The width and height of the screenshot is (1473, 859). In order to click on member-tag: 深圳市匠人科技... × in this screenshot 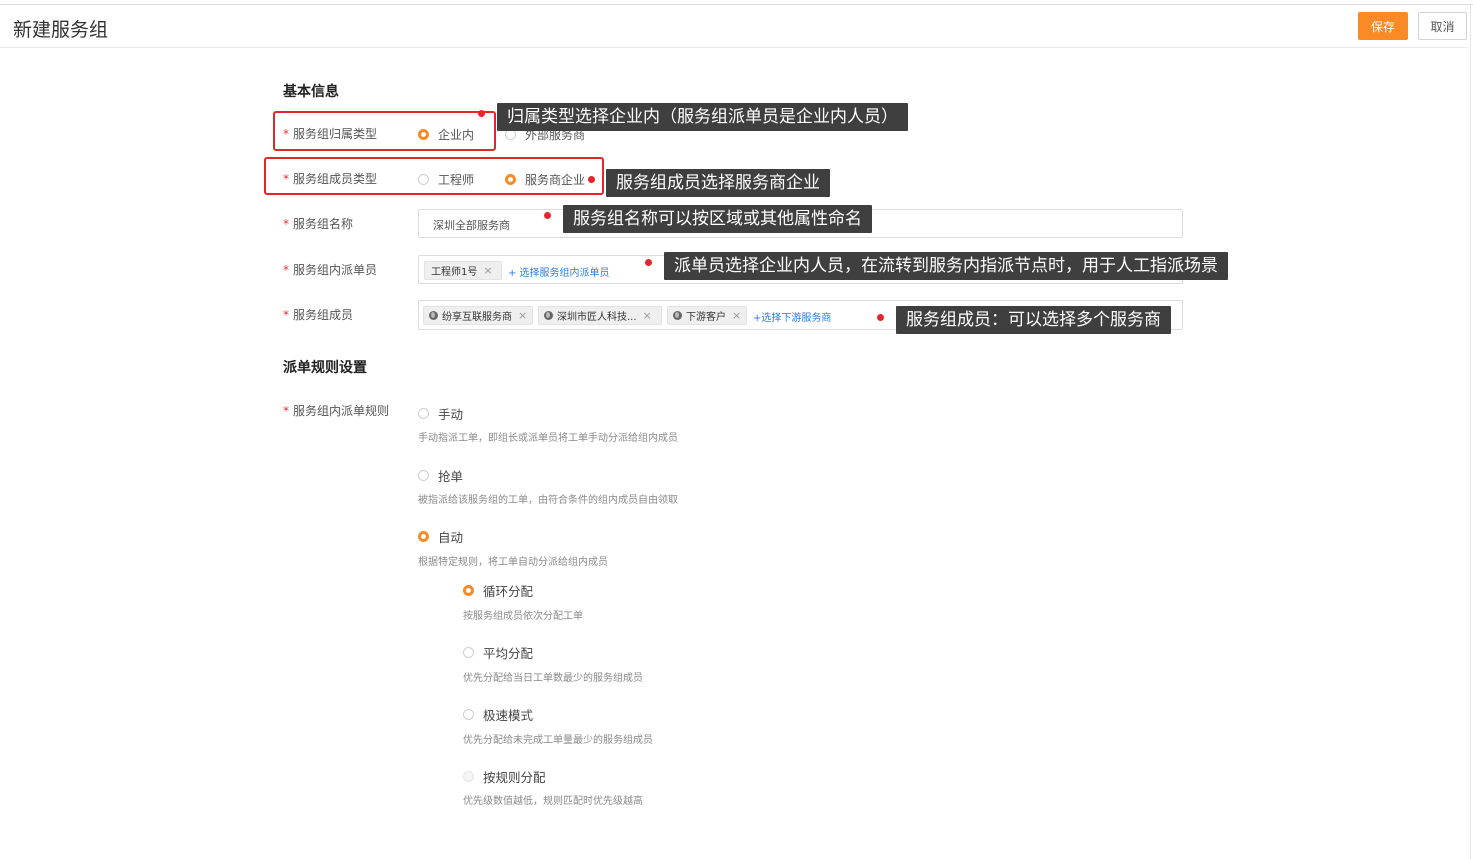, I will do `click(600, 315)`.